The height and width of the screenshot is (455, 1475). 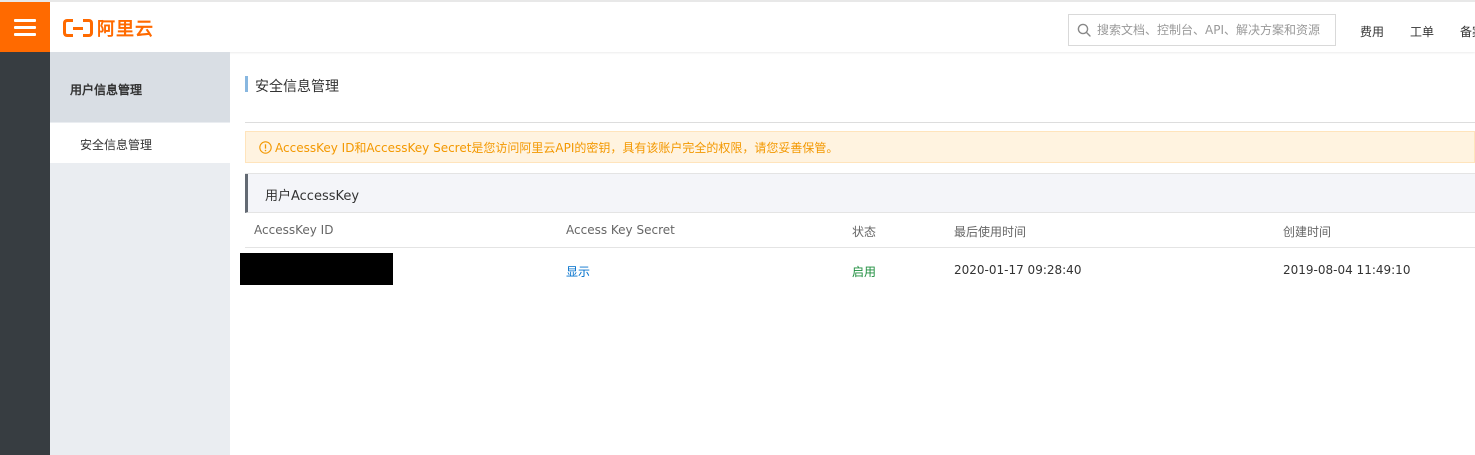 I want to click on search-box, so click(x=1202, y=30).